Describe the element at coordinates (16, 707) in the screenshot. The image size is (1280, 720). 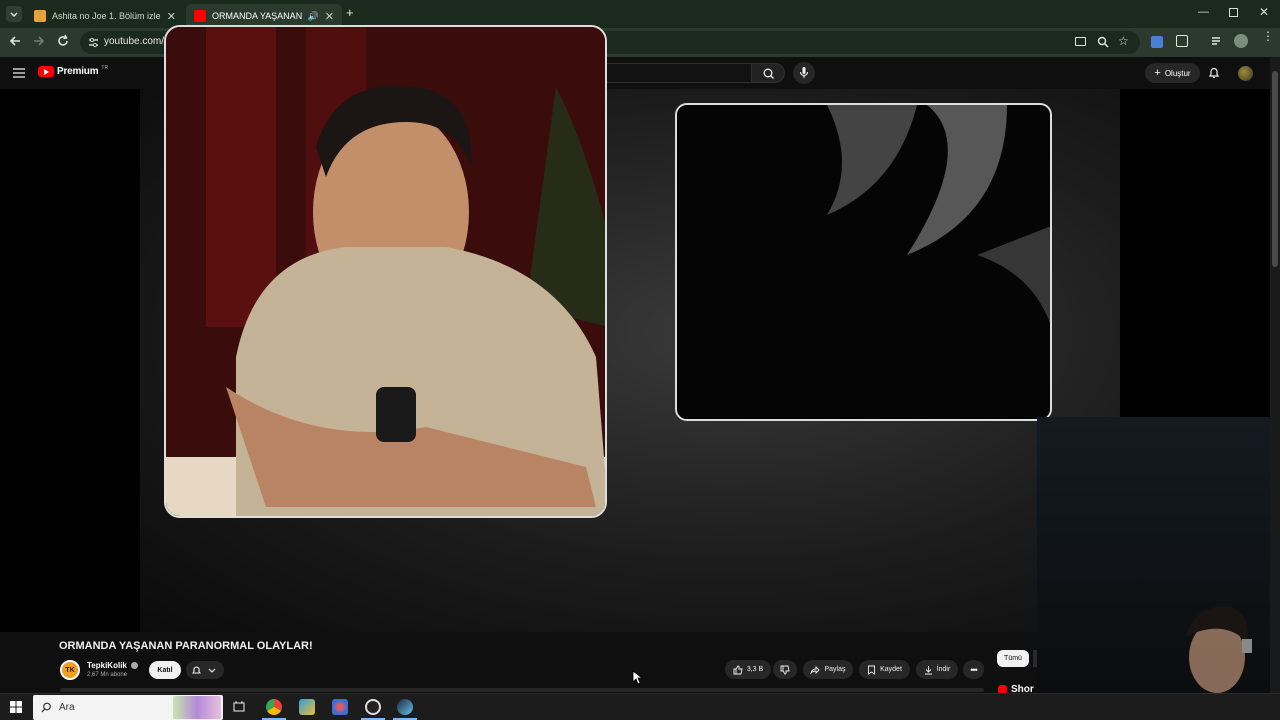
I see `windows-start-icon` at that location.